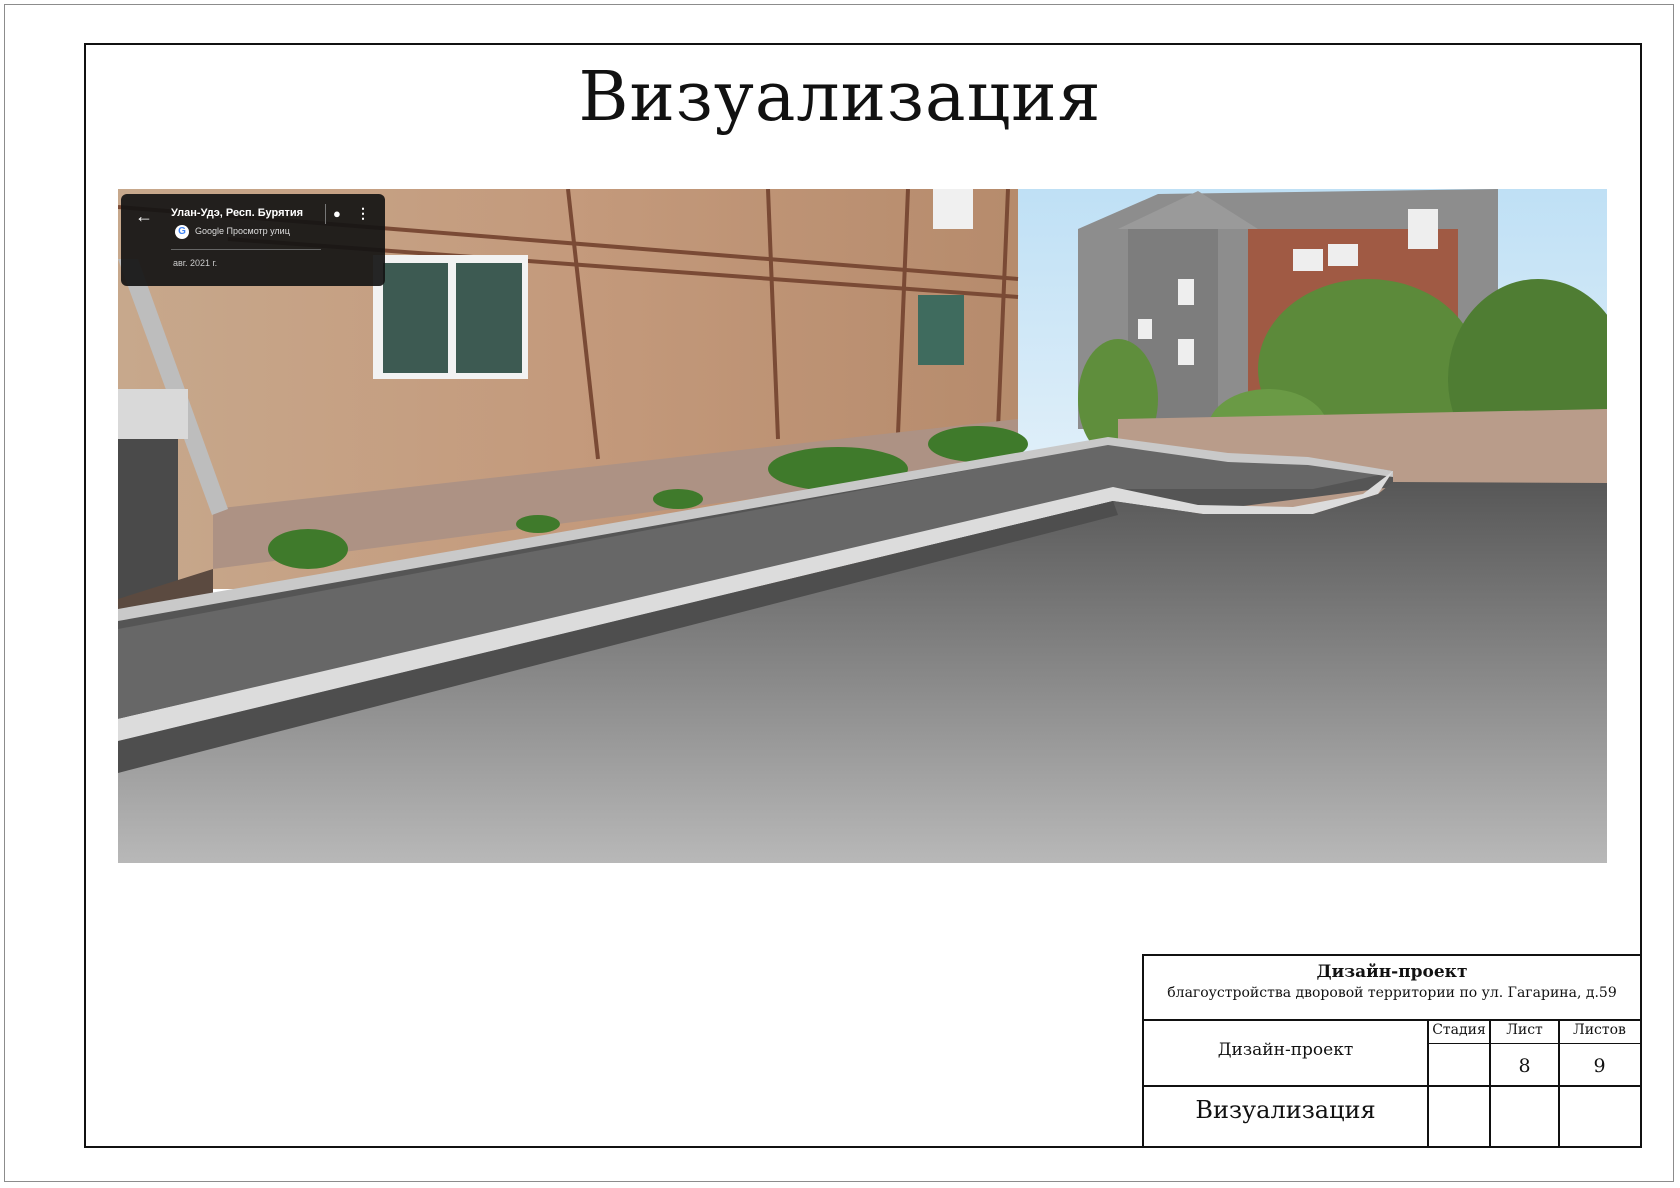 Image resolution: width=1680 pixels, height=1188 pixels. What do you see at coordinates (195, 263) in the screenshot?
I see `streetview-date: авг. 2021 г.` at bounding box center [195, 263].